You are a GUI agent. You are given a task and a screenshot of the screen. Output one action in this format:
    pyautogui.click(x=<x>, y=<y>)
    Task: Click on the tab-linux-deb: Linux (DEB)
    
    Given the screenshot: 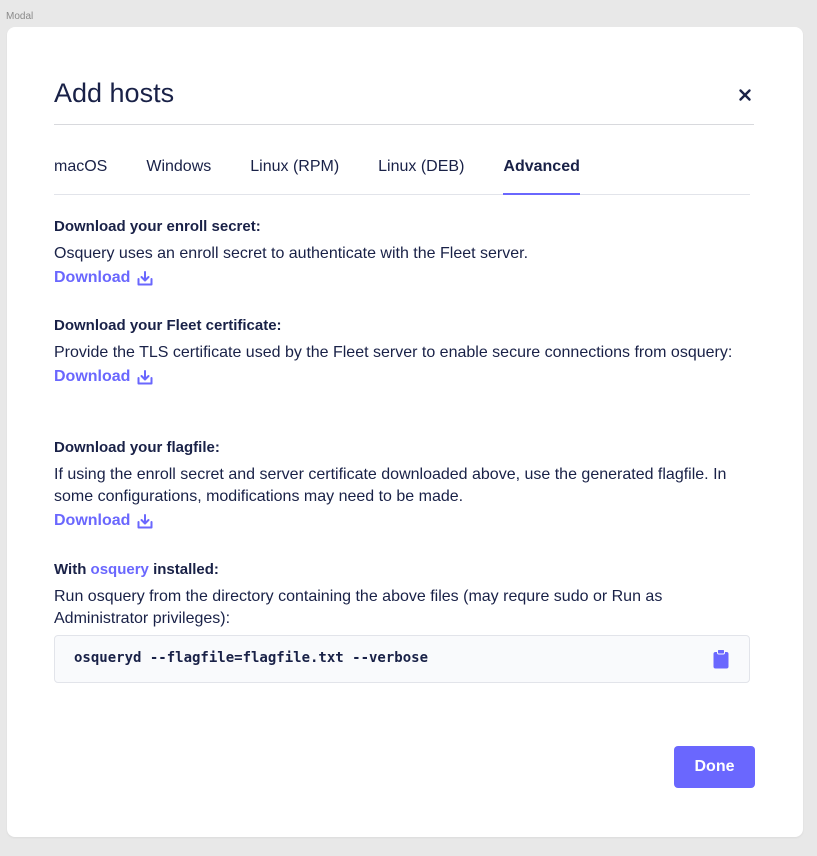 What is the action you would take?
    pyautogui.click(x=421, y=168)
    